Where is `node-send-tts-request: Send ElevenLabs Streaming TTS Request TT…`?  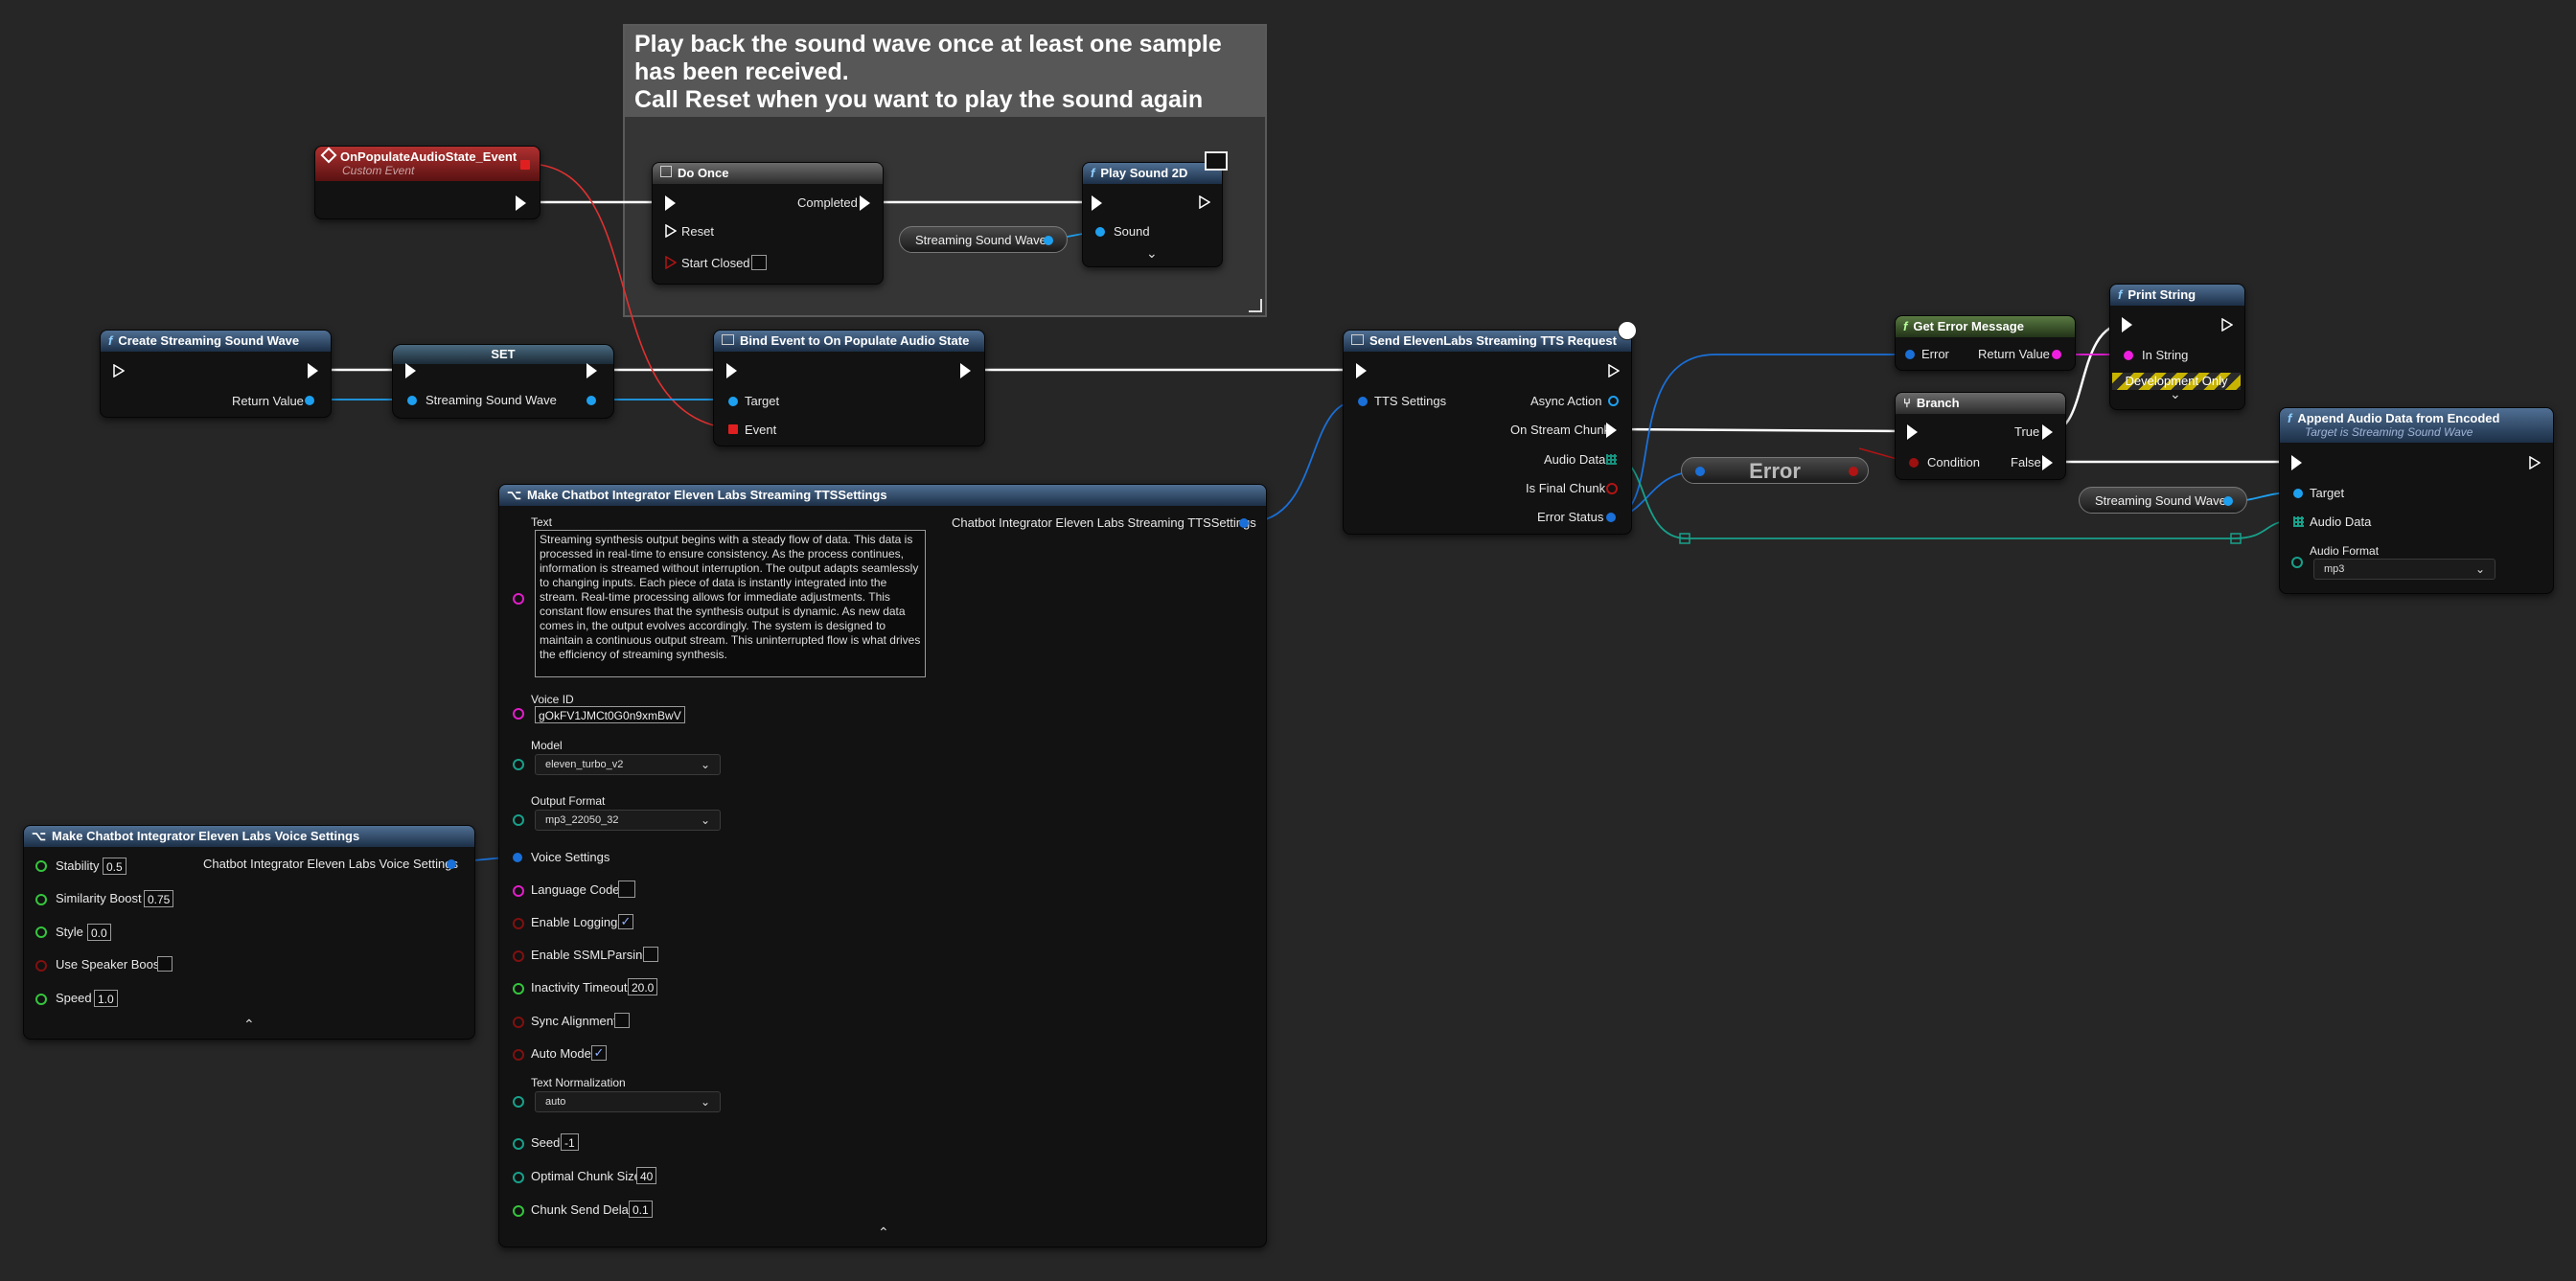
node-send-tts-request: Send ElevenLabs Streaming TTS Request TT… is located at coordinates (1490, 428).